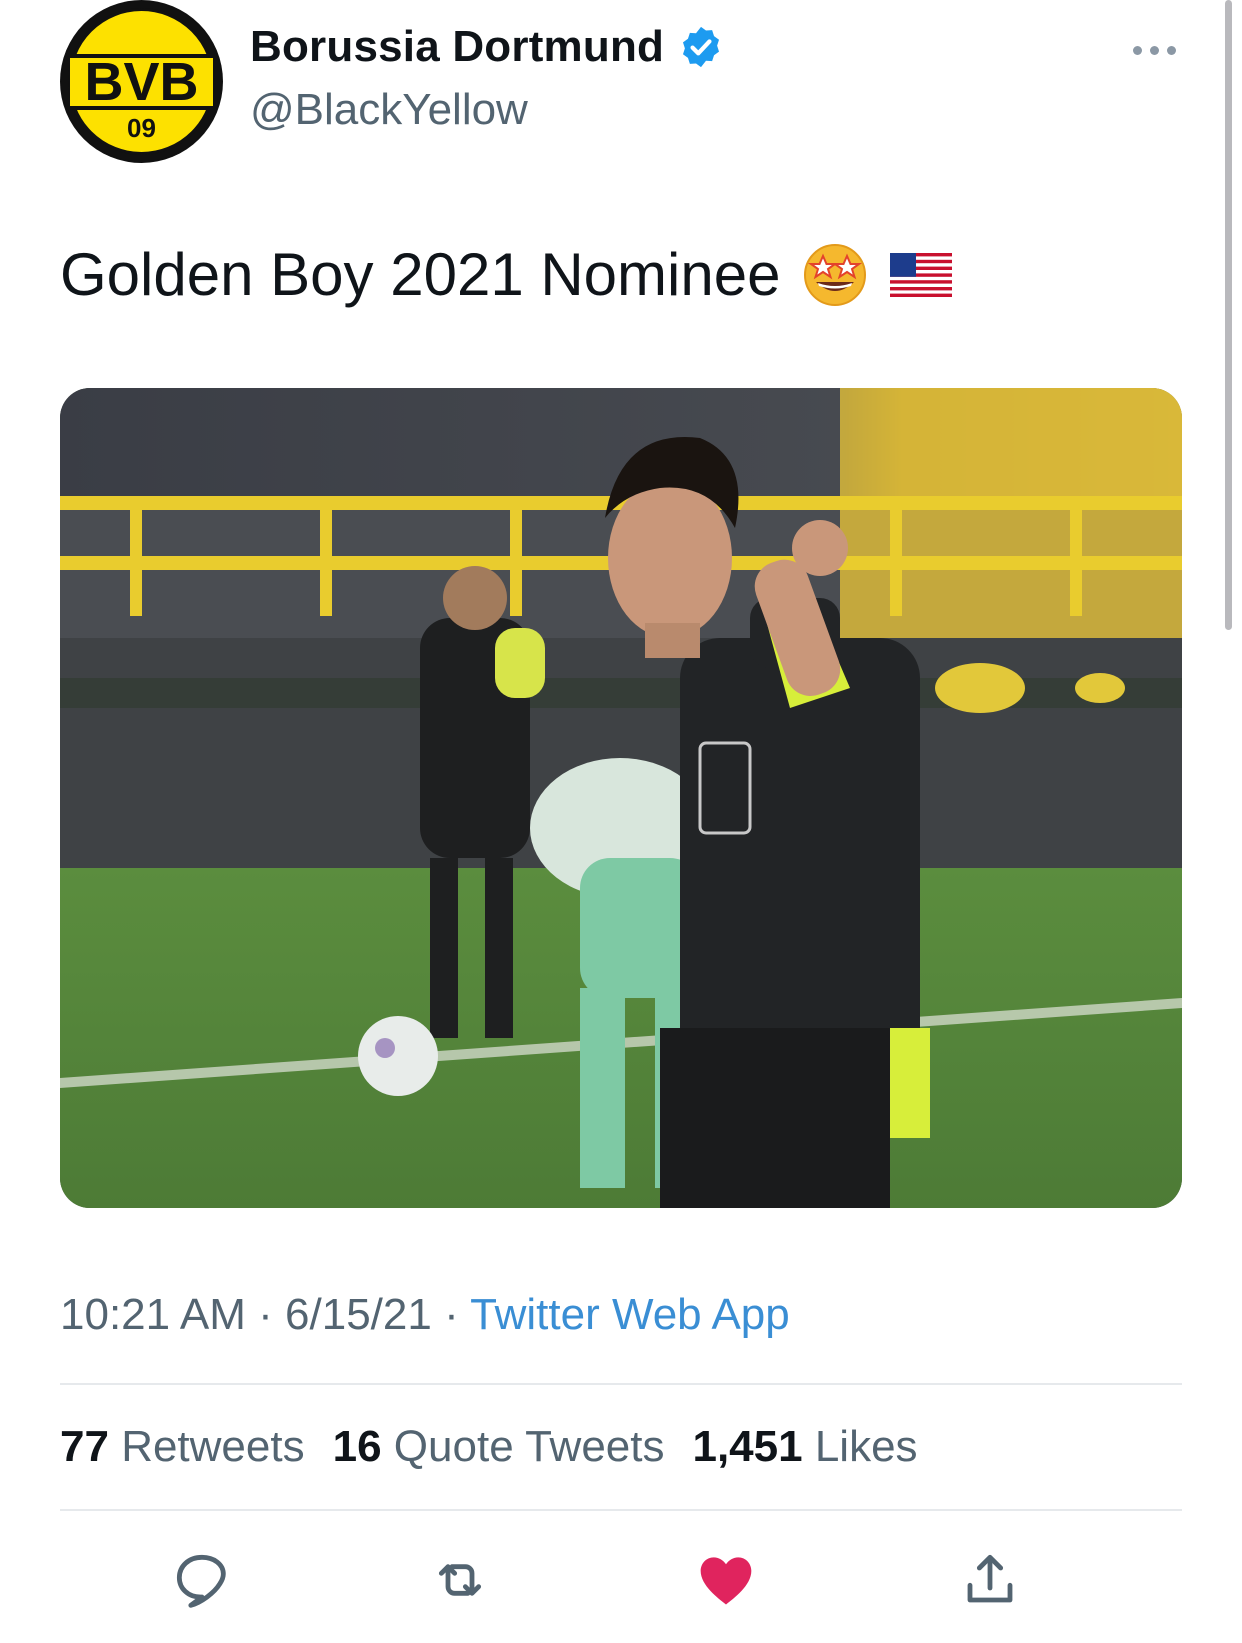 This screenshot has width=1242, height=1643. What do you see at coordinates (202, 1580) in the screenshot?
I see `reply-icon` at bounding box center [202, 1580].